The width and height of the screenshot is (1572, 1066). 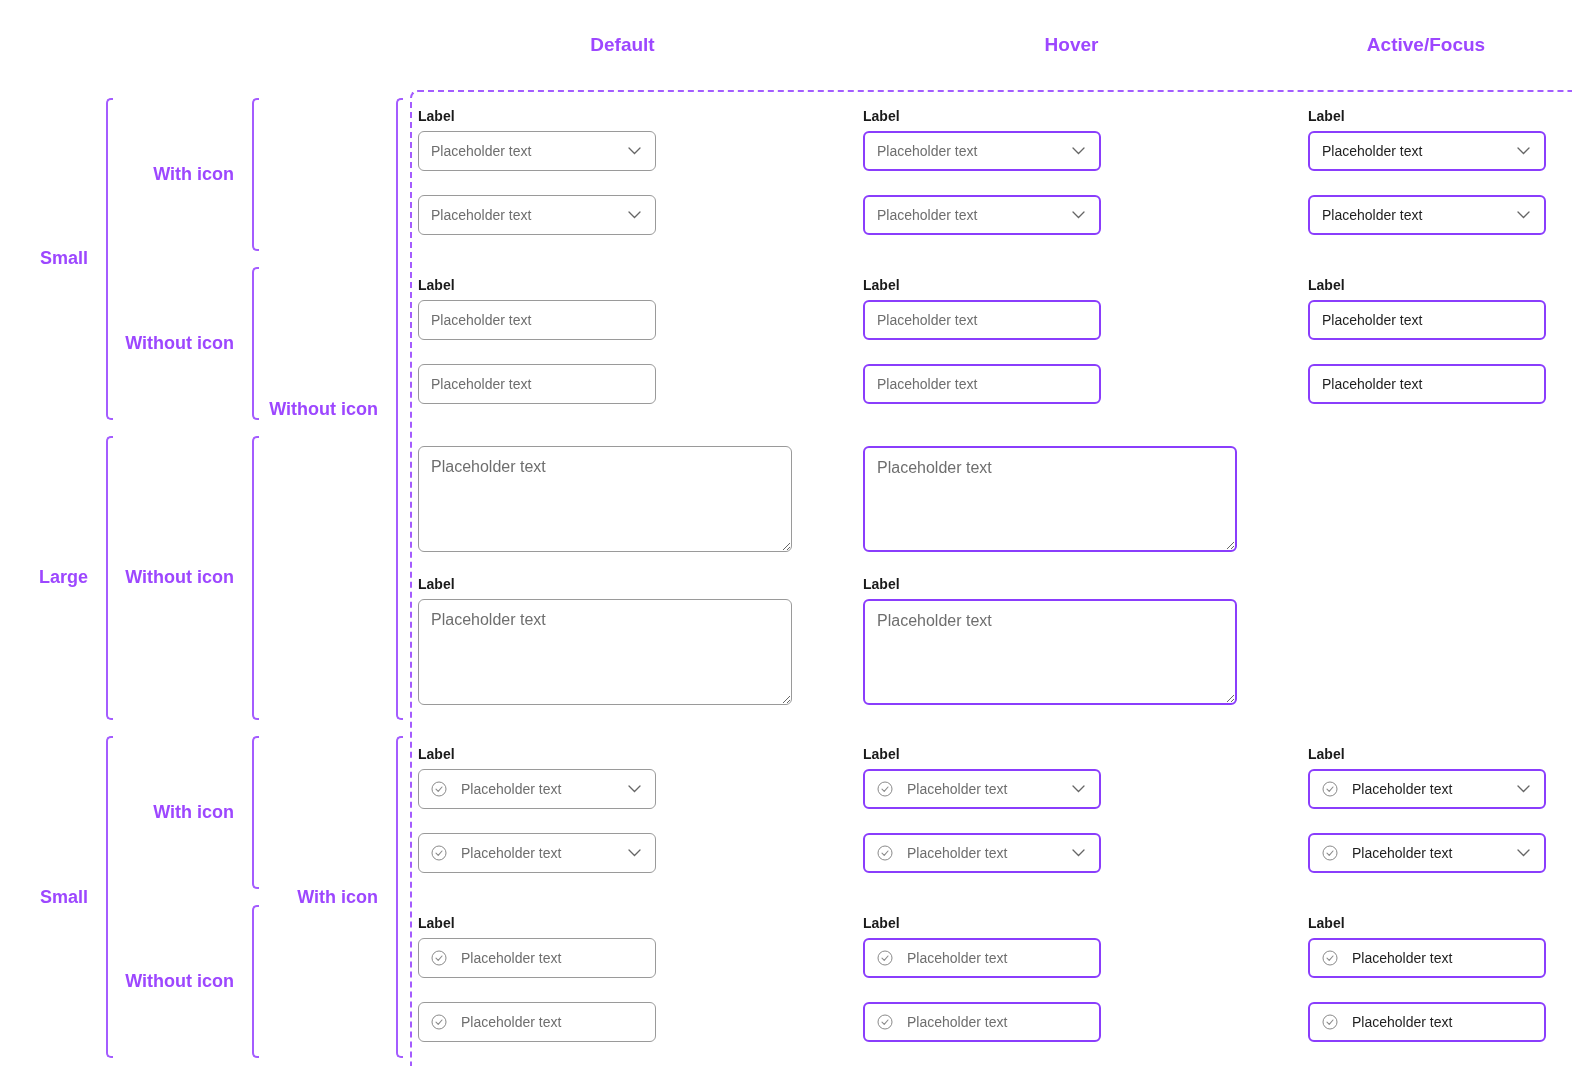 I want to click on size-label: Large, so click(x=63, y=578).